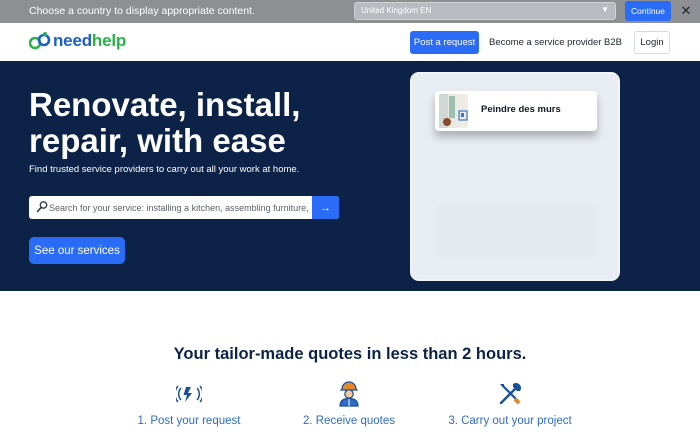  Describe the element at coordinates (165, 122) in the screenshot. I see `hero-title: Renovate, install, repair, with ease` at that location.